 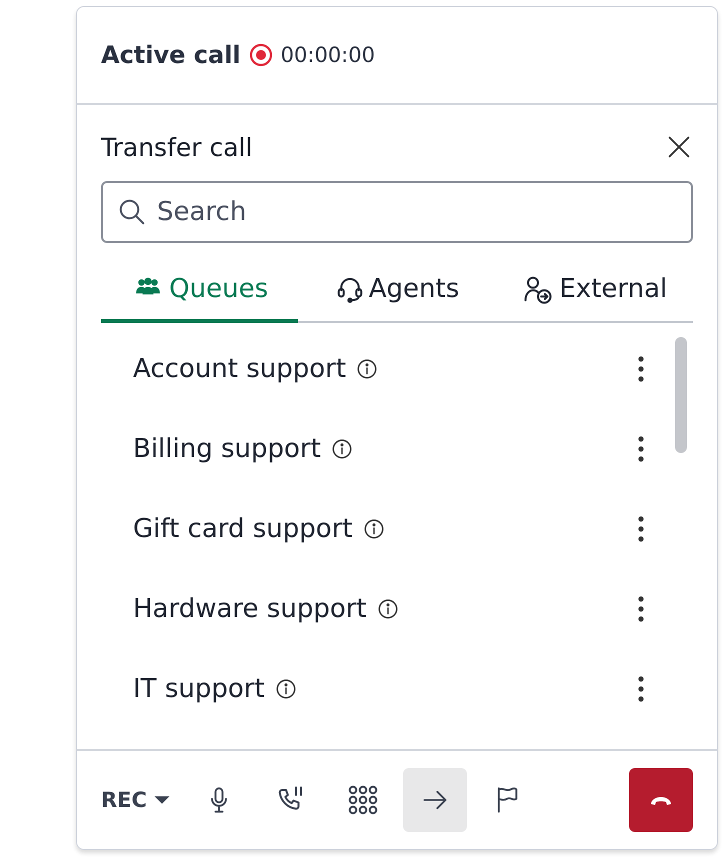 What do you see at coordinates (132, 212) in the screenshot?
I see `search-icon` at bounding box center [132, 212].